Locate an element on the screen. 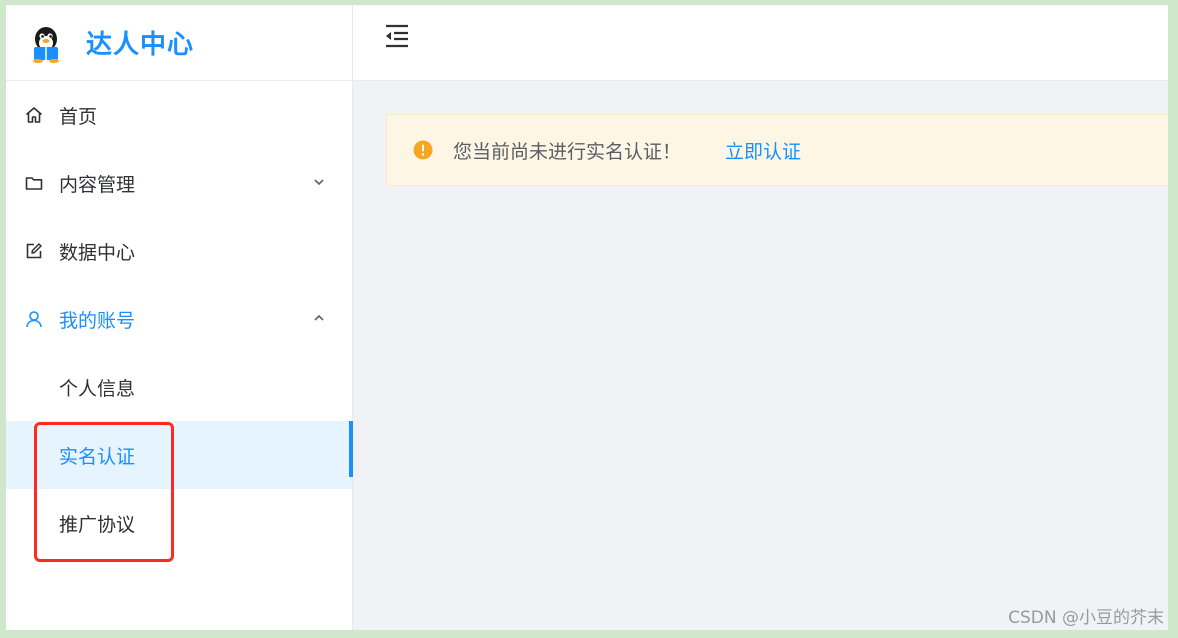  alert-message: 您当前尚未进行实名认证！ is located at coordinates (567, 151).